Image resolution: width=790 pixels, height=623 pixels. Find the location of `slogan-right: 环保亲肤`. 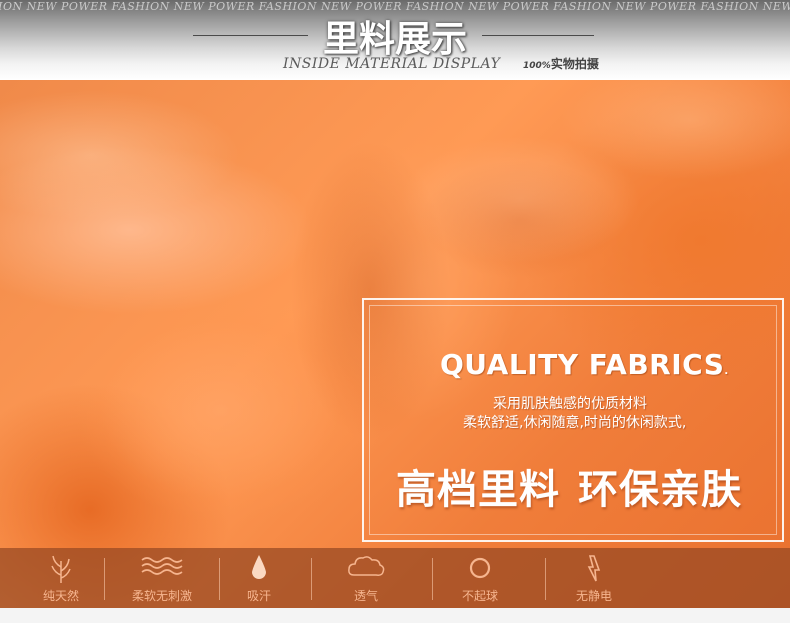

slogan-right: 环保亲肤 is located at coordinates (660, 490).